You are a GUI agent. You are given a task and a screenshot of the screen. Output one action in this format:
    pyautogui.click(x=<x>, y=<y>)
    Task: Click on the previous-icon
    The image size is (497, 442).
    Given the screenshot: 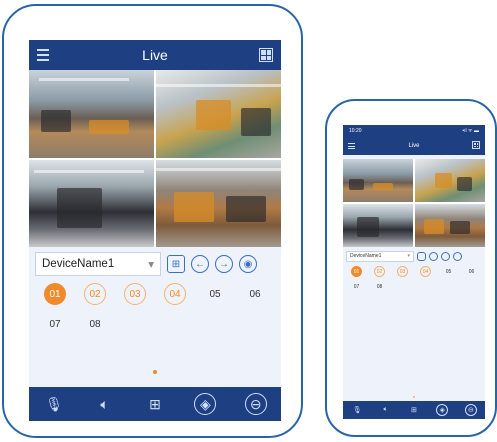 What is the action you would take?
    pyautogui.click(x=433, y=256)
    